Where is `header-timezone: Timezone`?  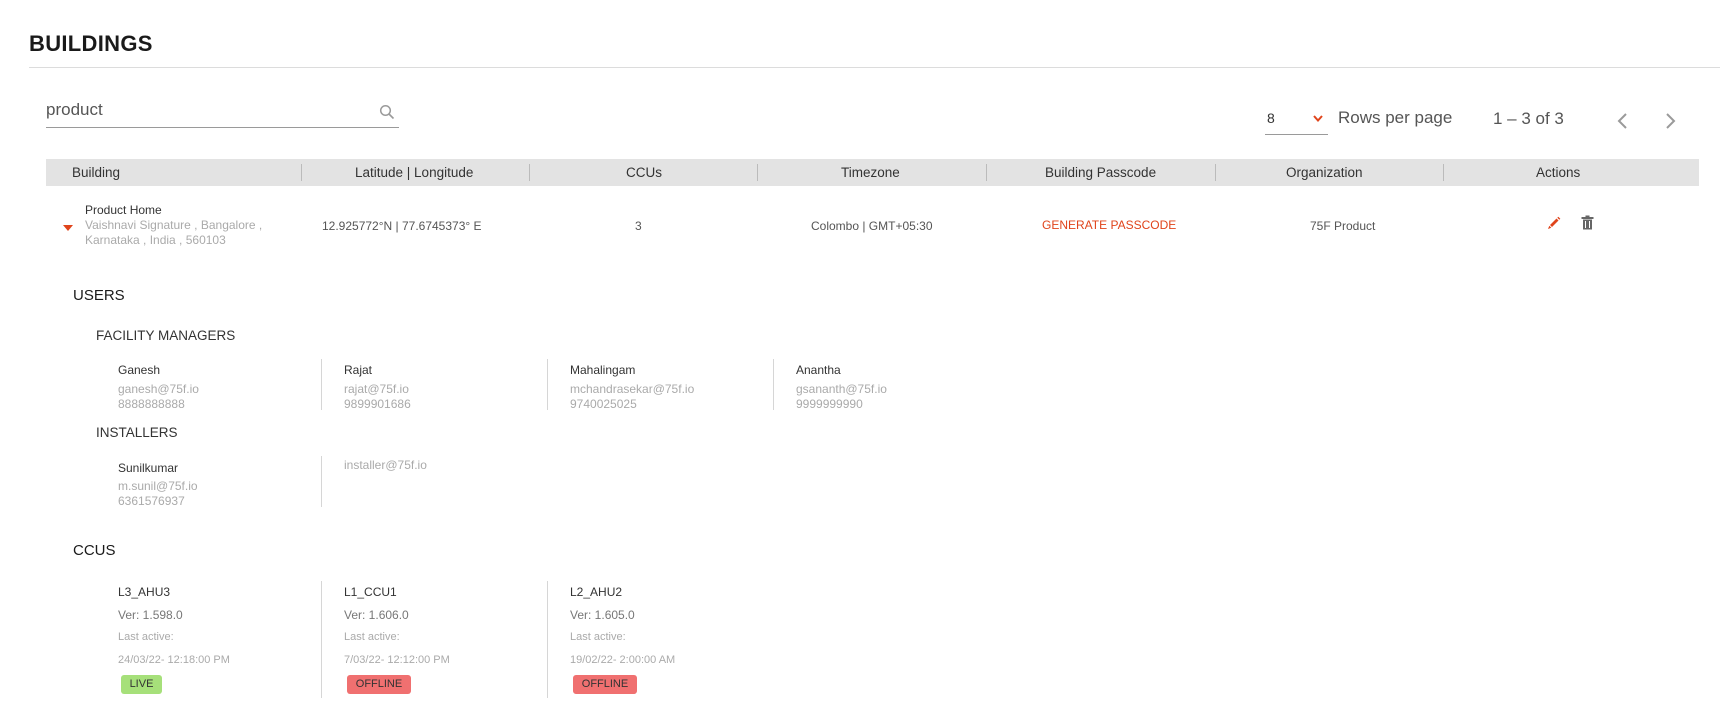 header-timezone: Timezone is located at coordinates (870, 172).